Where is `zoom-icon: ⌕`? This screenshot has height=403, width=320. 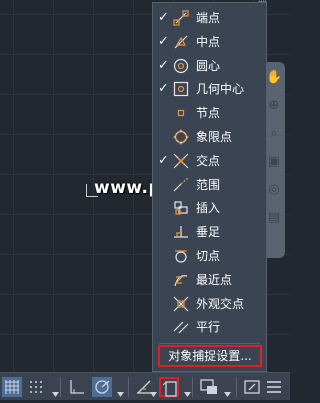
zoom-icon: ⌕ is located at coordinates (274, 134).